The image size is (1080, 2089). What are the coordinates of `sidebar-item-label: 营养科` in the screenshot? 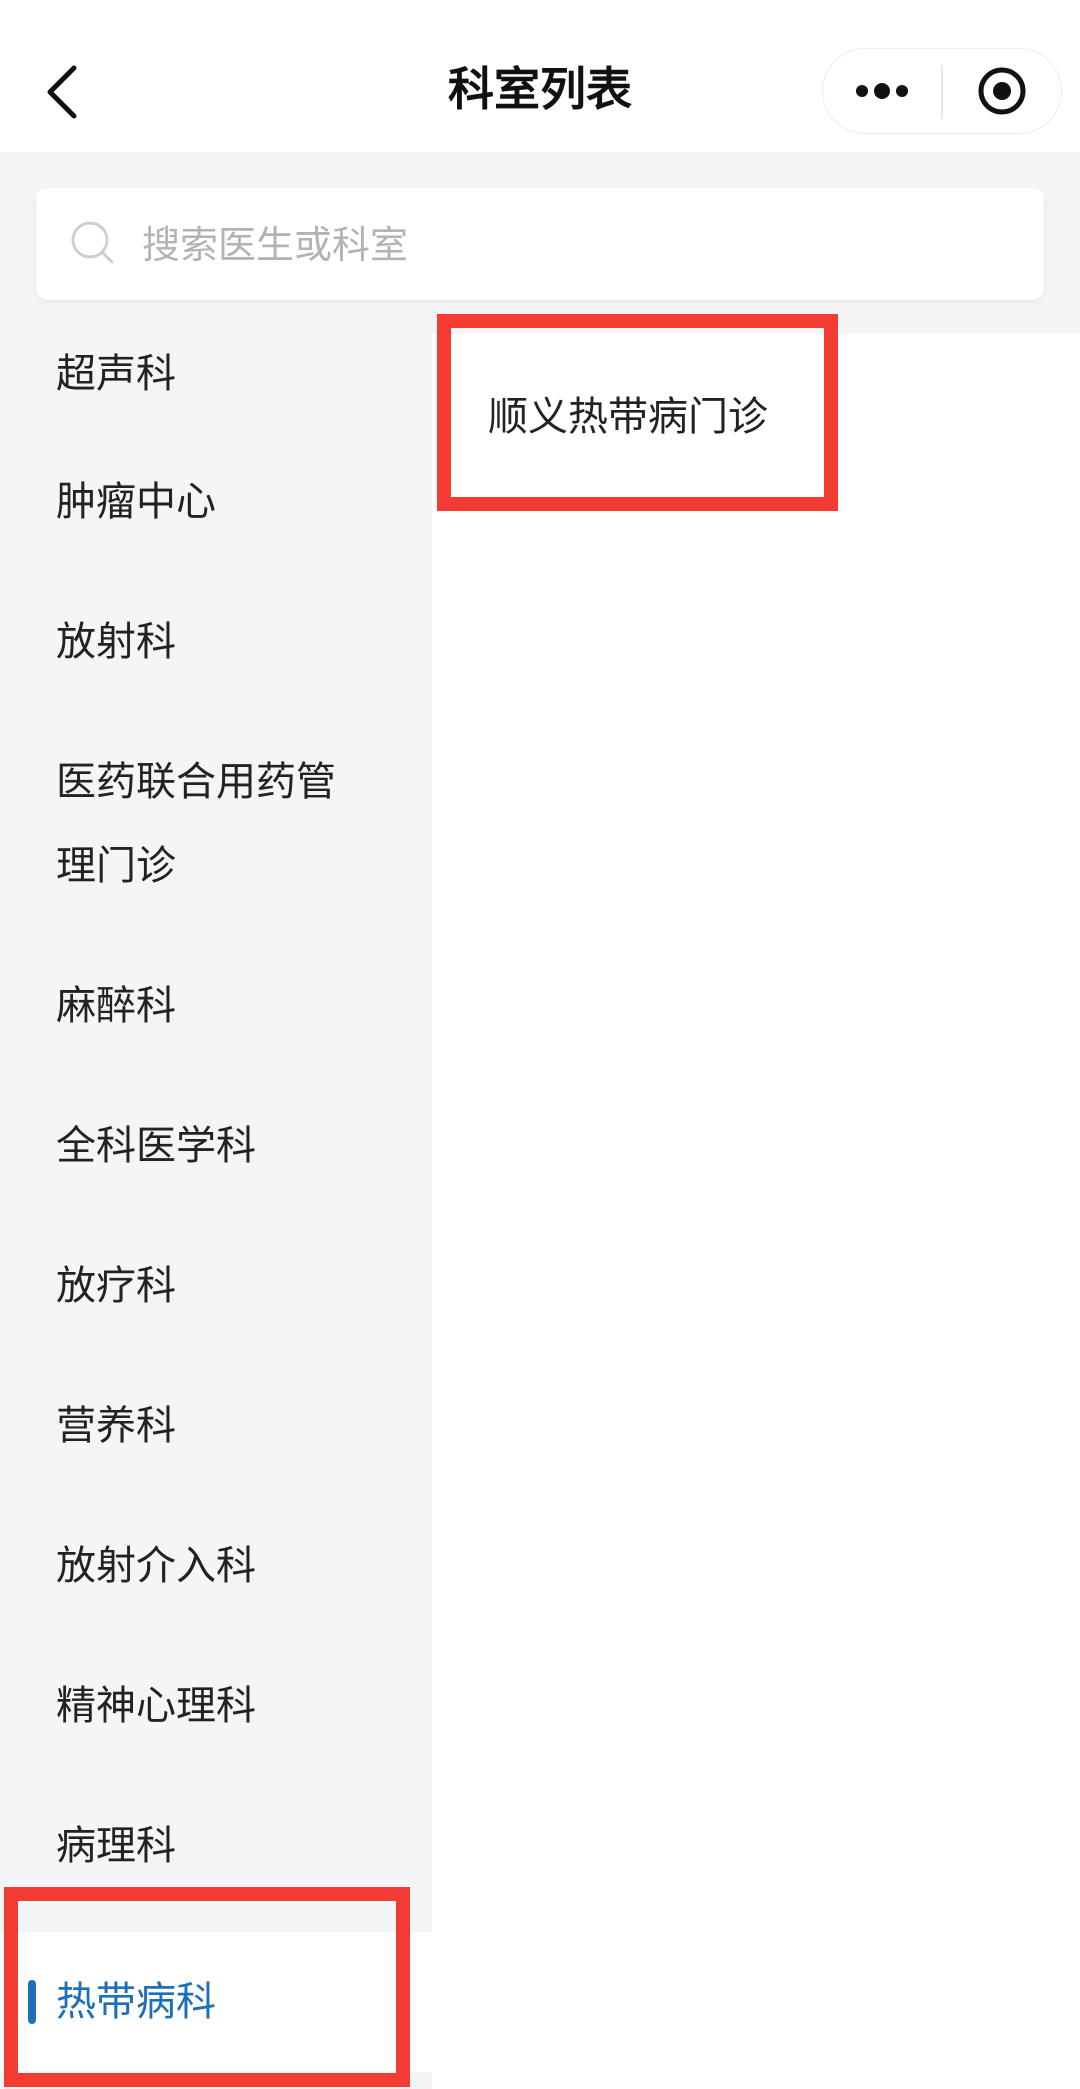 It's located at (116, 1426).